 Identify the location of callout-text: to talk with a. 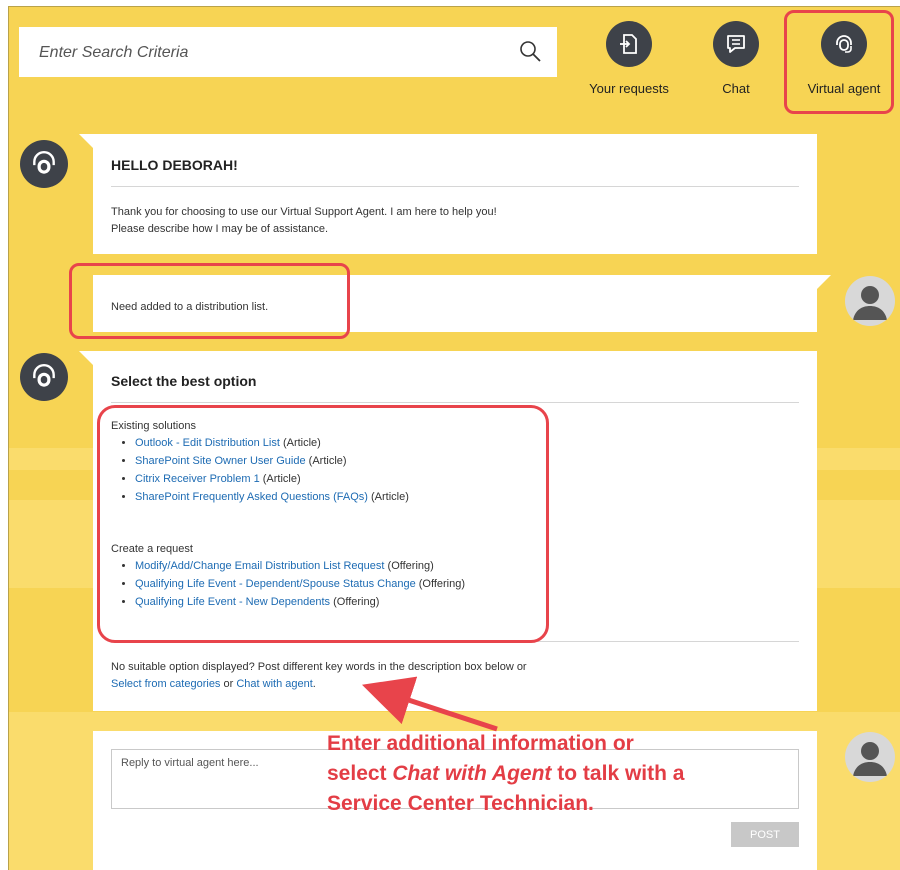
(621, 773).